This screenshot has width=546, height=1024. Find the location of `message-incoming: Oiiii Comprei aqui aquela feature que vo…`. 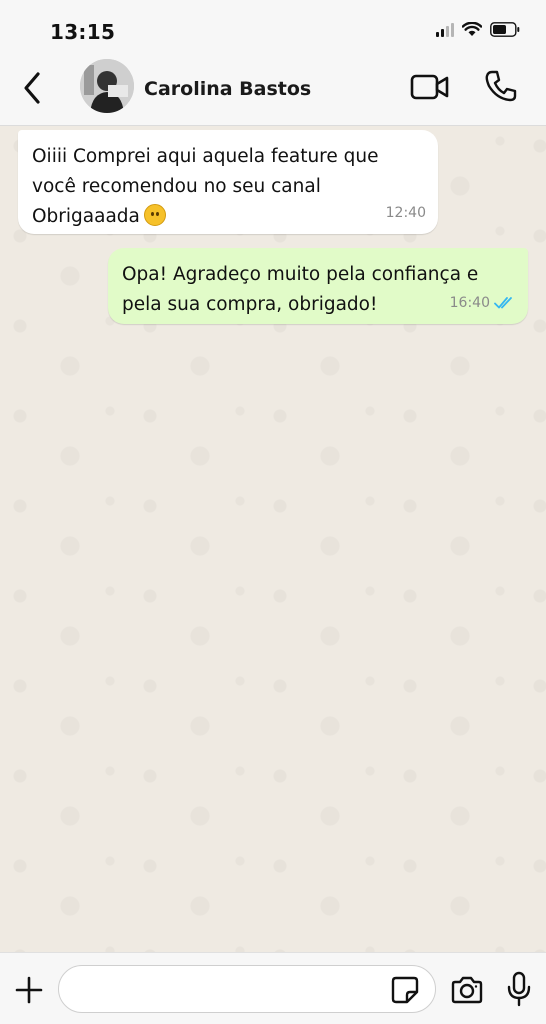

message-incoming: Oiiii Comprei aqui aquela feature que vo… is located at coordinates (228, 182).